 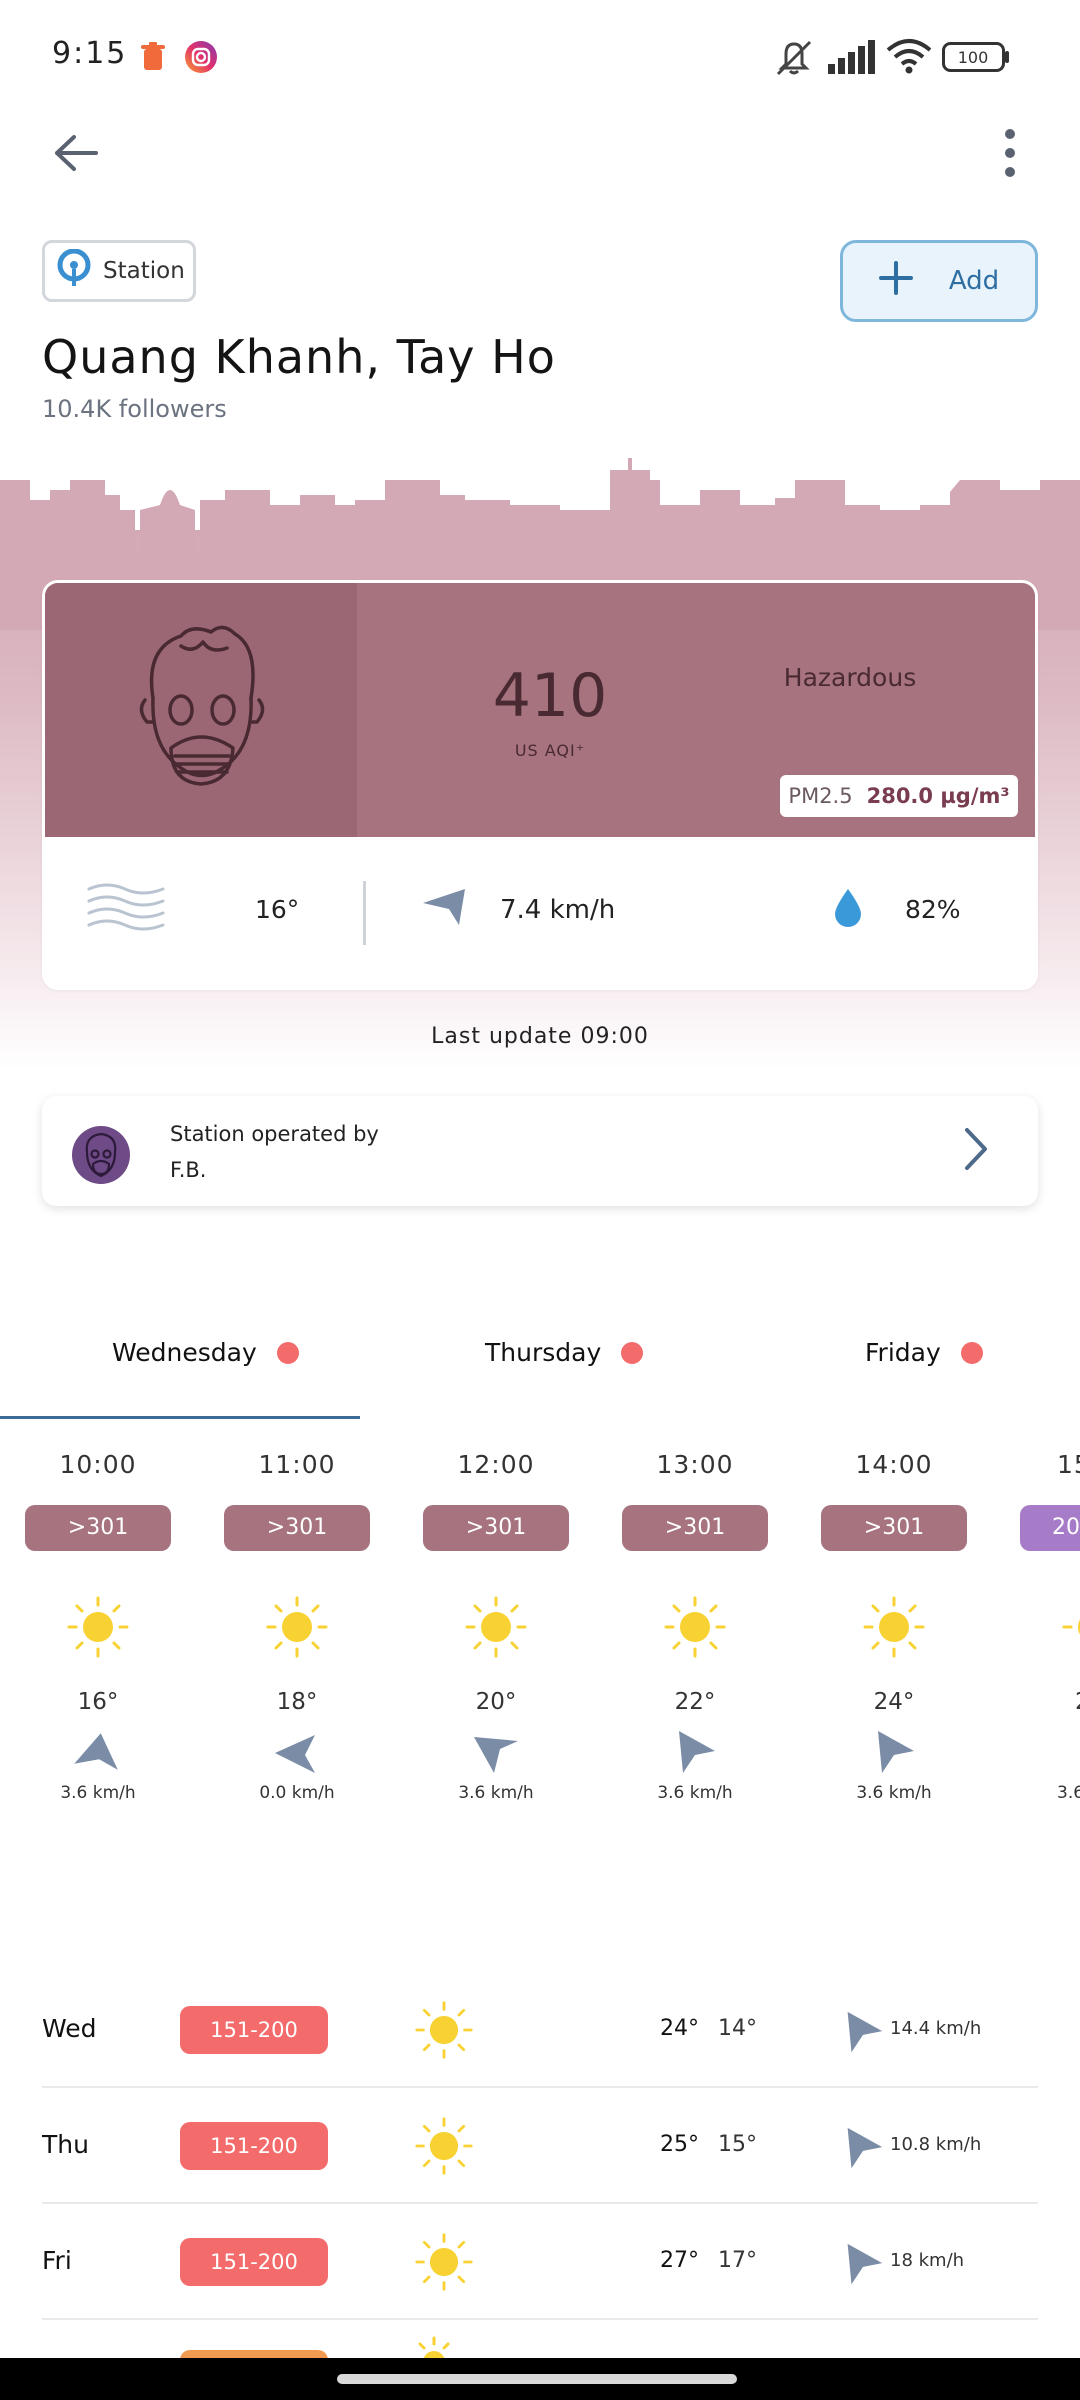 I want to click on daily-low: 15°, so click(x=737, y=2144).